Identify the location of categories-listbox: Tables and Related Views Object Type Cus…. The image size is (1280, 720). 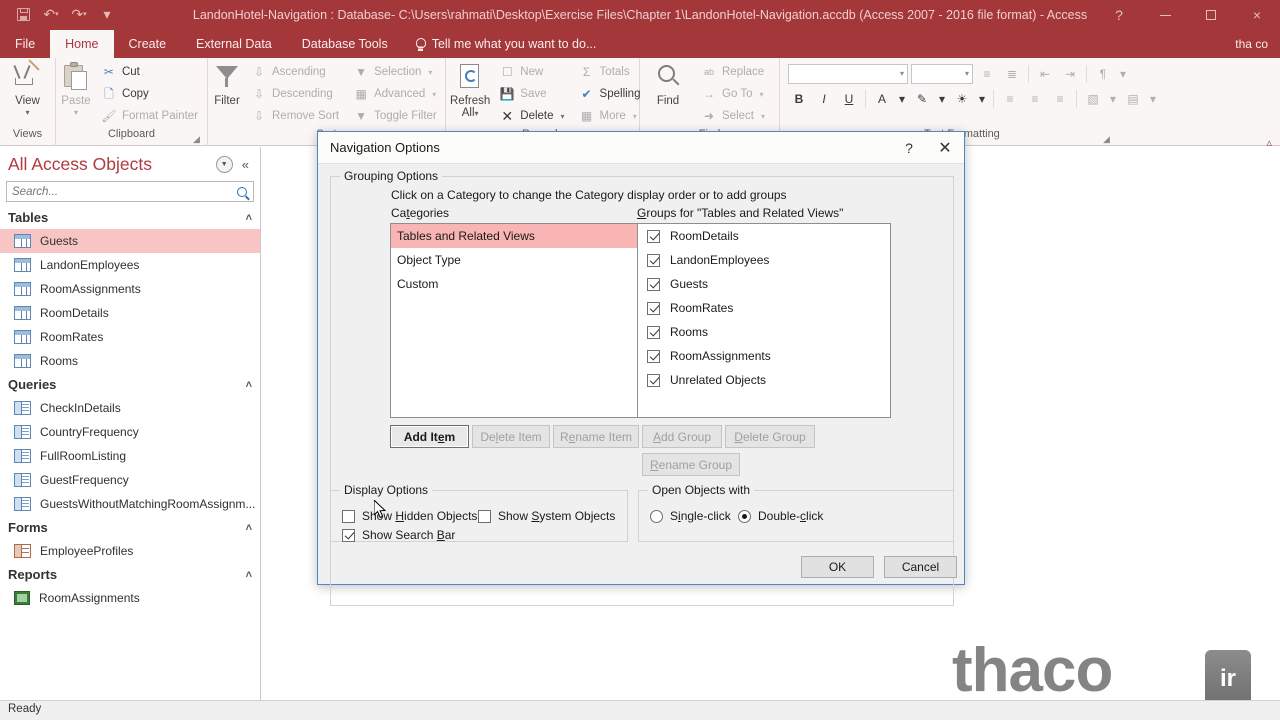
(514, 320).